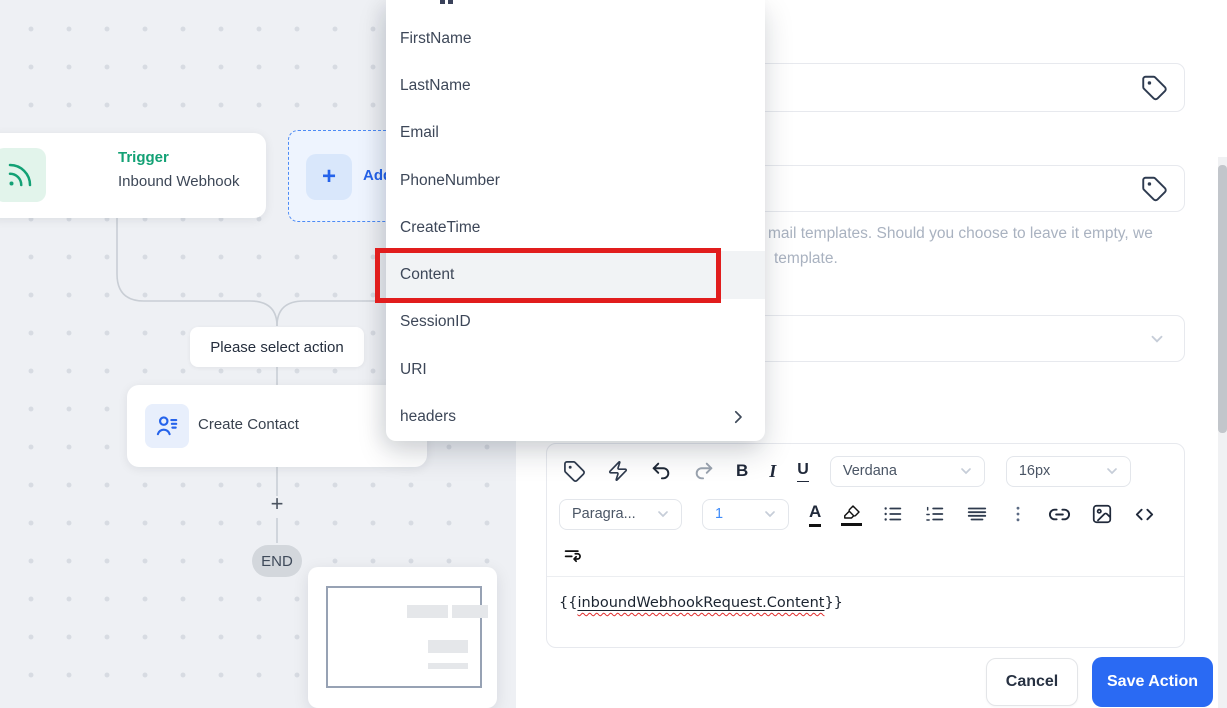 Image resolution: width=1227 pixels, height=708 pixels. Describe the element at coordinates (23, 175) in the screenshot. I see `webhook-signal-icon` at that location.